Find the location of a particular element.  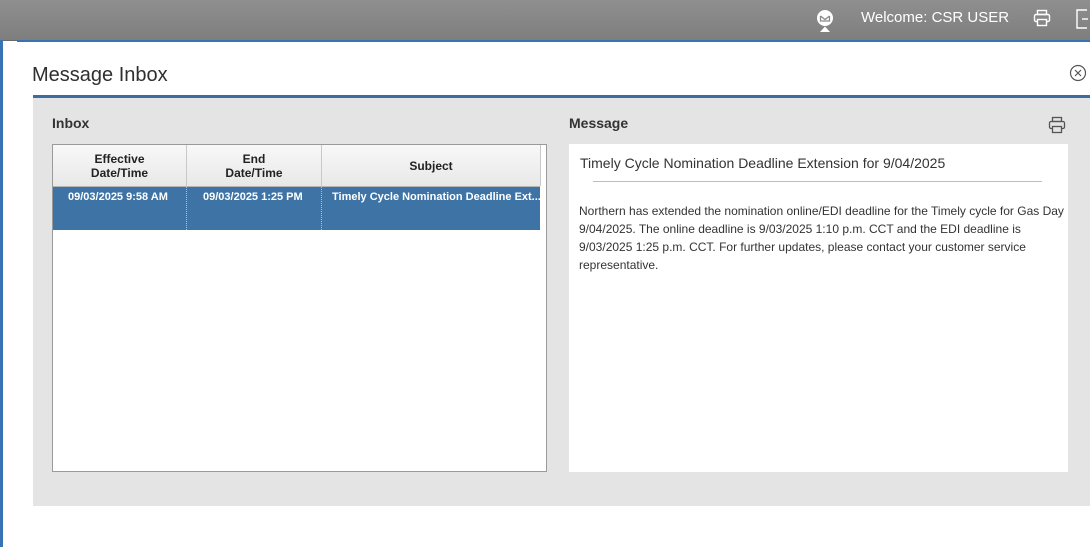

message-label: Message is located at coordinates (599, 123).